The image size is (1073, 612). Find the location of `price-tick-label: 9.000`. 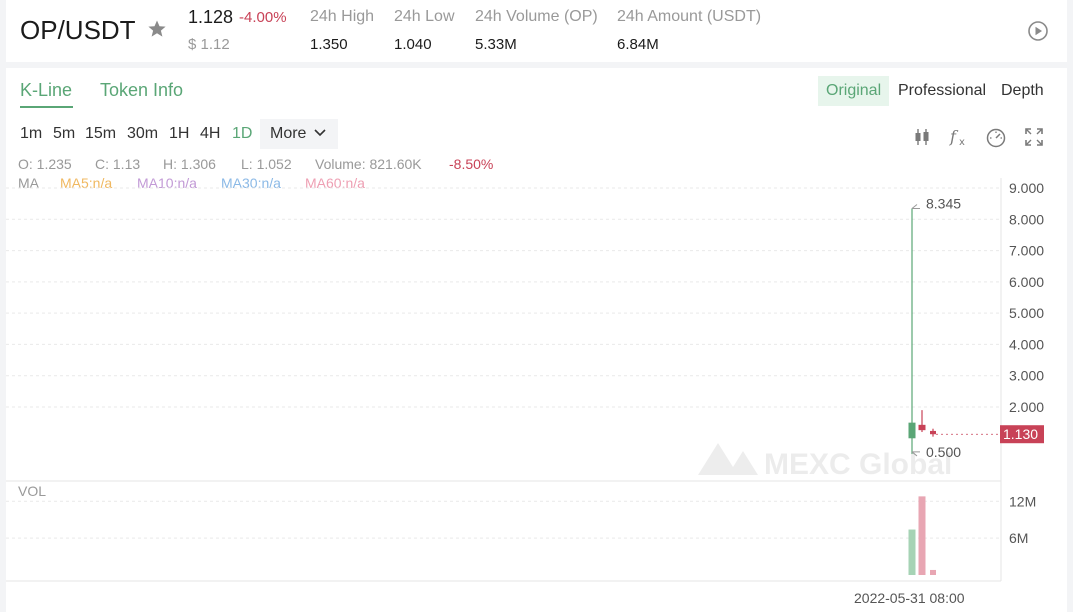

price-tick-label: 9.000 is located at coordinates (1026, 188).